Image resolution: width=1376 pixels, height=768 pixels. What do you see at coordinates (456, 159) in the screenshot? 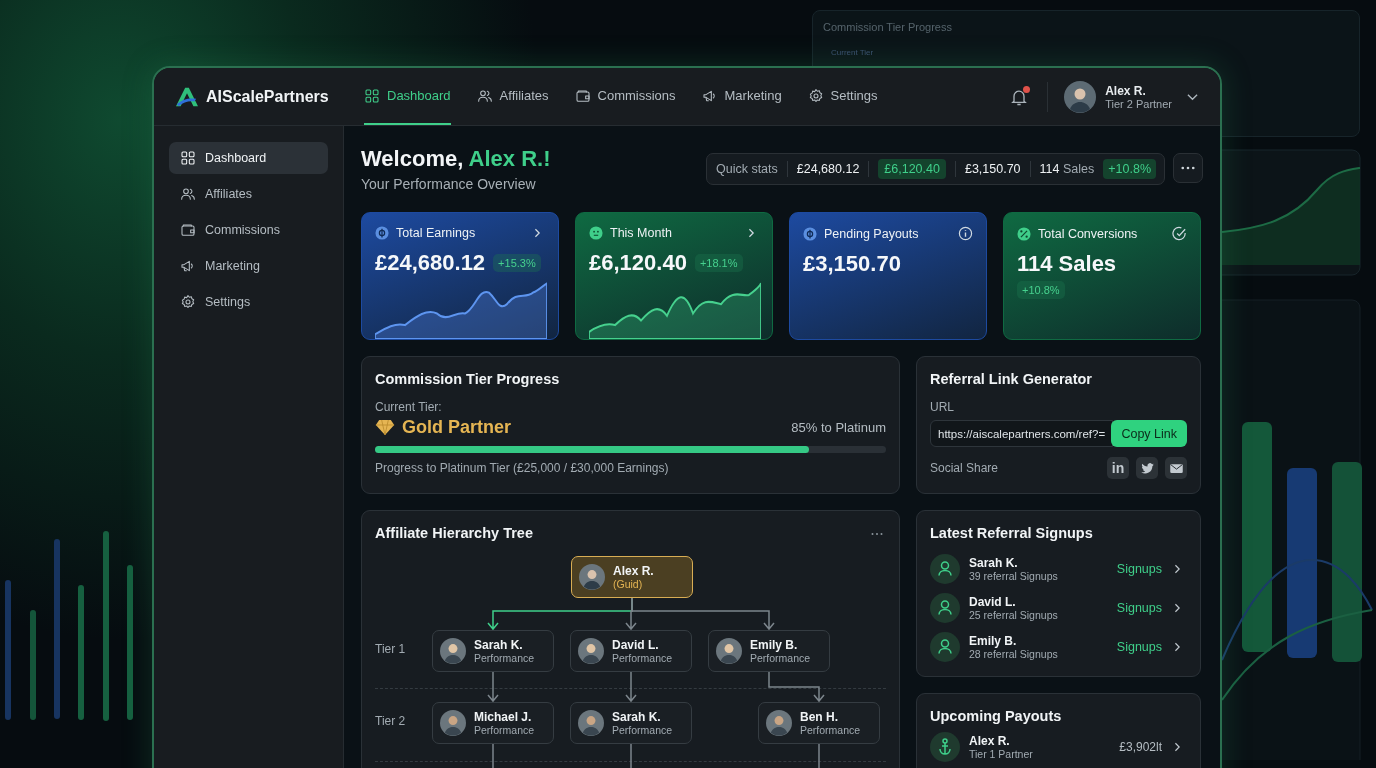
I see `welcome-heading: Welcome, Alex R.!` at bounding box center [456, 159].